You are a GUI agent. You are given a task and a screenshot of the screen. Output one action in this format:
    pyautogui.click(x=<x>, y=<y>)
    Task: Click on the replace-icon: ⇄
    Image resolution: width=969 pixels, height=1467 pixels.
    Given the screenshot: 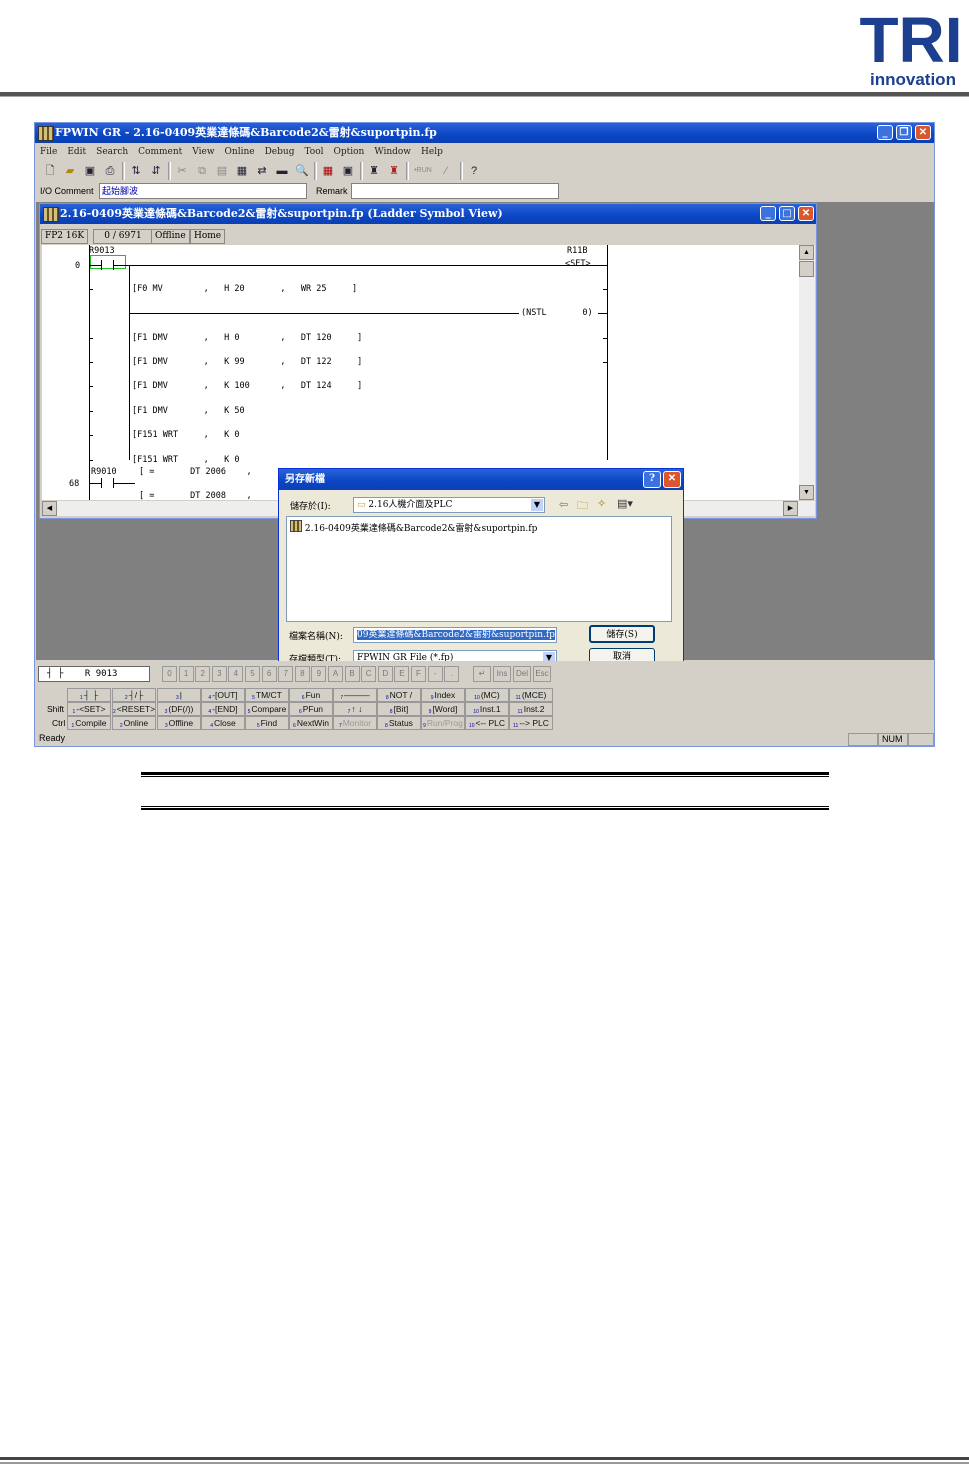 What is the action you would take?
    pyautogui.click(x=262, y=171)
    